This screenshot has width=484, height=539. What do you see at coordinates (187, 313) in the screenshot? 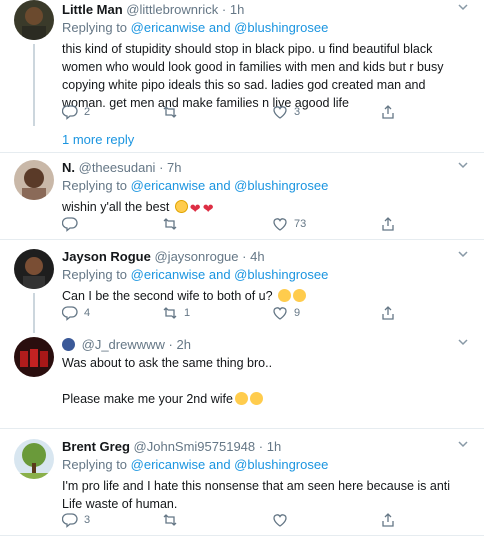
I see `retweet-count: 1` at bounding box center [187, 313].